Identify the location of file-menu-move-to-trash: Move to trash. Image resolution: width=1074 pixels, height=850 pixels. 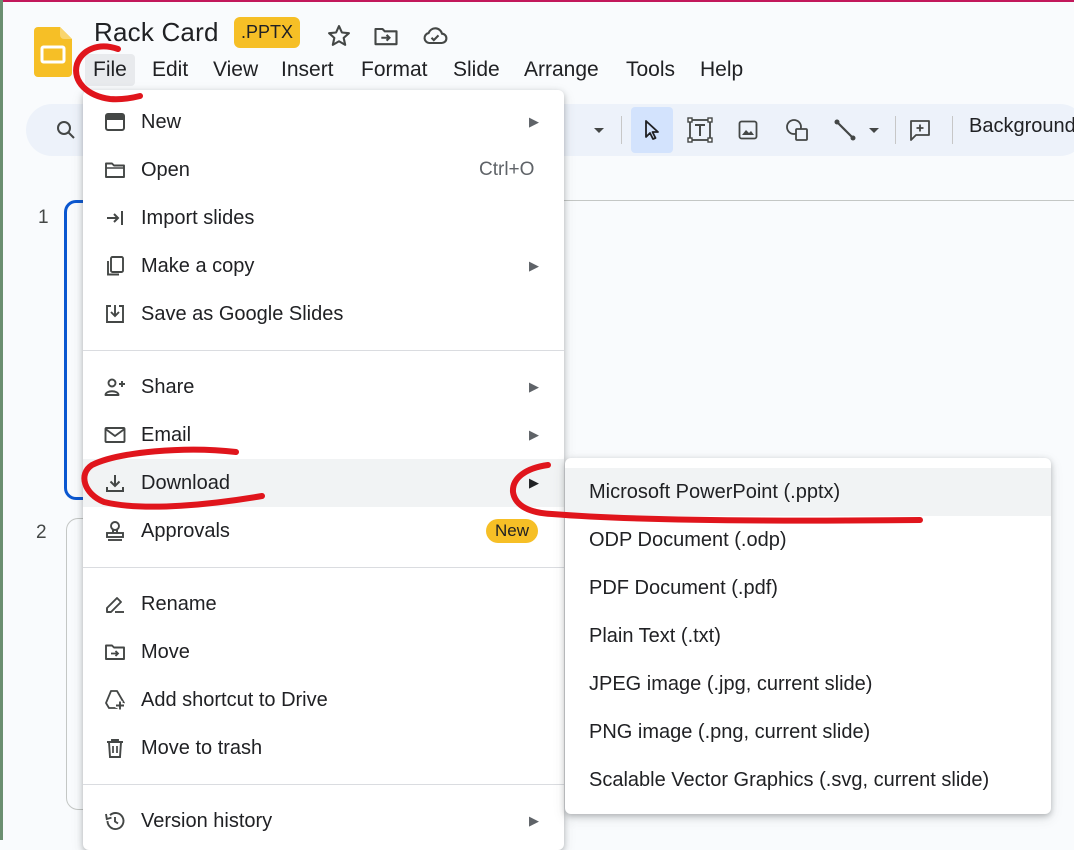
(323, 748).